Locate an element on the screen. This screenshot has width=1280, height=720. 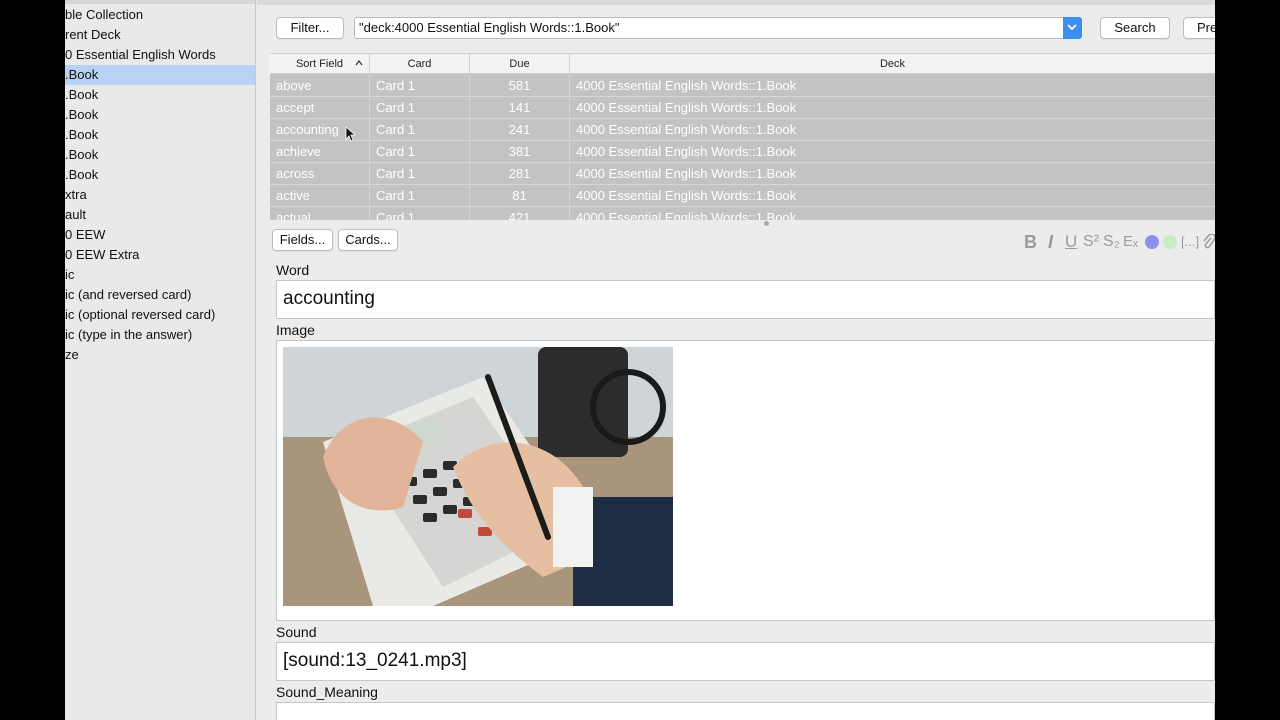
text-color-button is located at coordinates (1152, 242).